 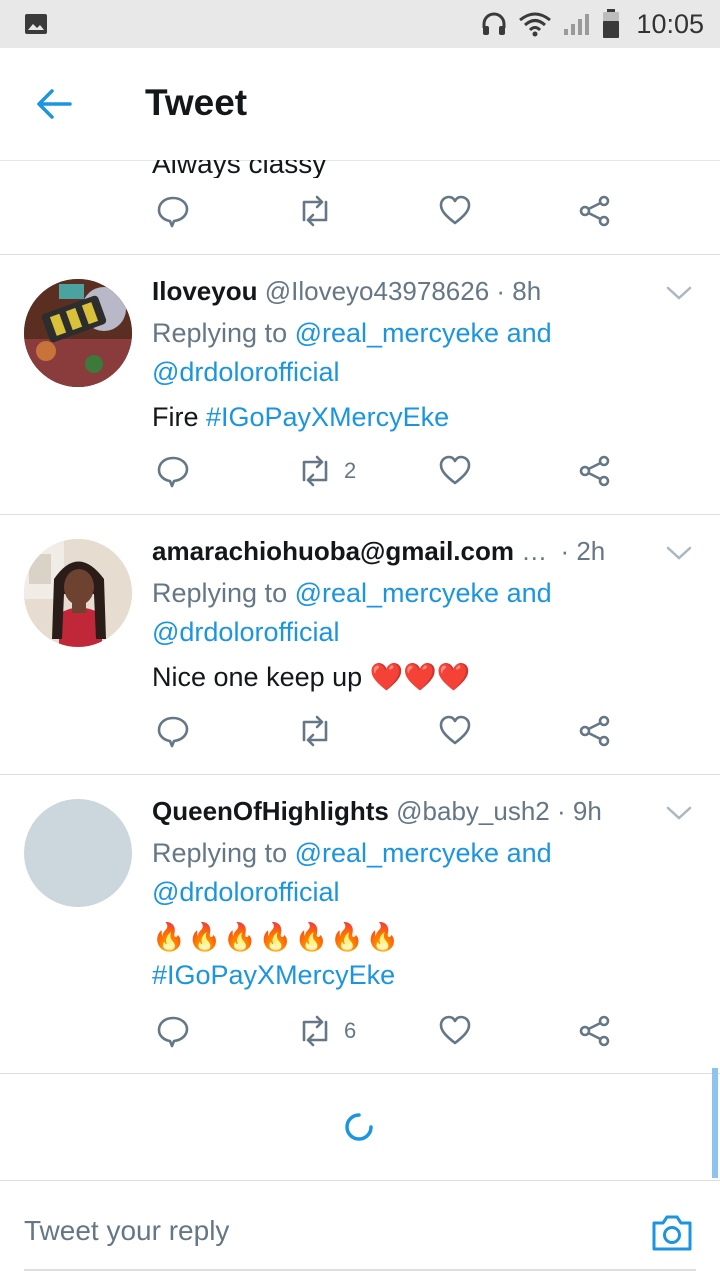 I want to click on timestamp: · 2h, so click(x=583, y=551).